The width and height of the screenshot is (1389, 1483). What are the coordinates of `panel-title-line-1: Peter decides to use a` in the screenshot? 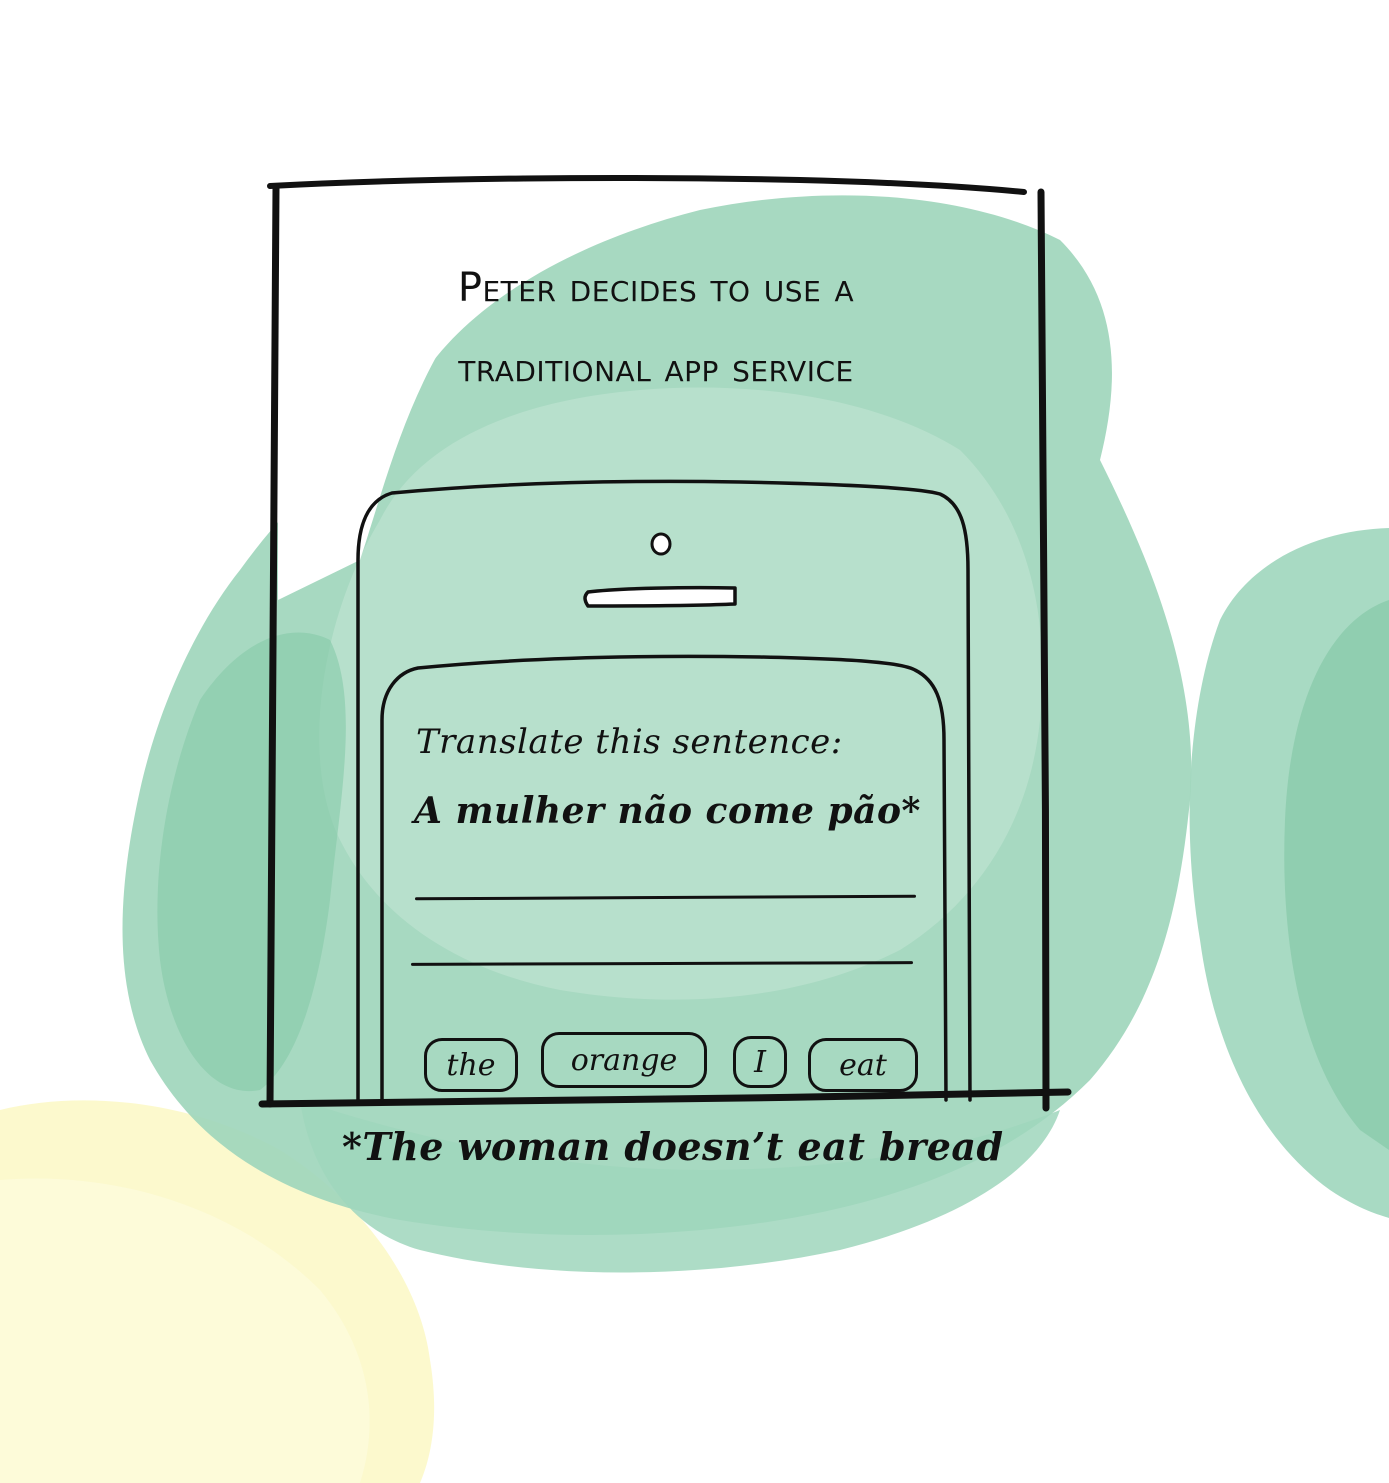 It's located at (656, 288).